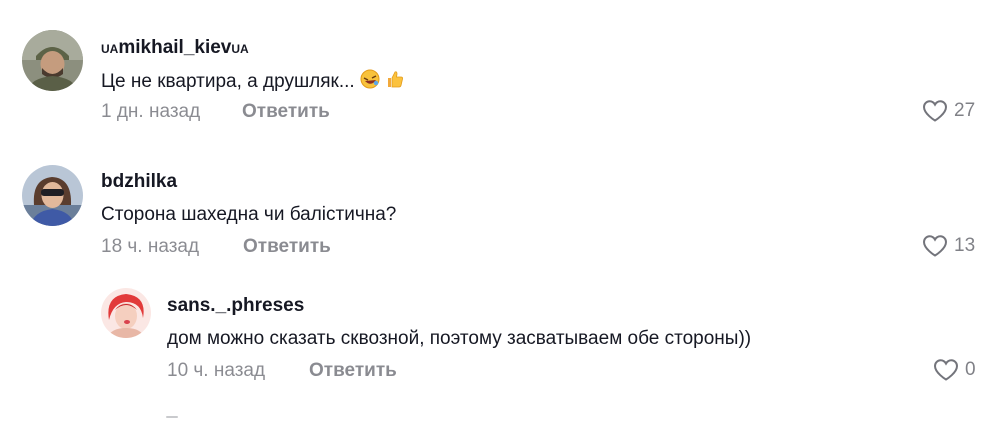 The width and height of the screenshot is (994, 423). Describe the element at coordinates (965, 245) in the screenshot. I see `like-count: 13` at that location.